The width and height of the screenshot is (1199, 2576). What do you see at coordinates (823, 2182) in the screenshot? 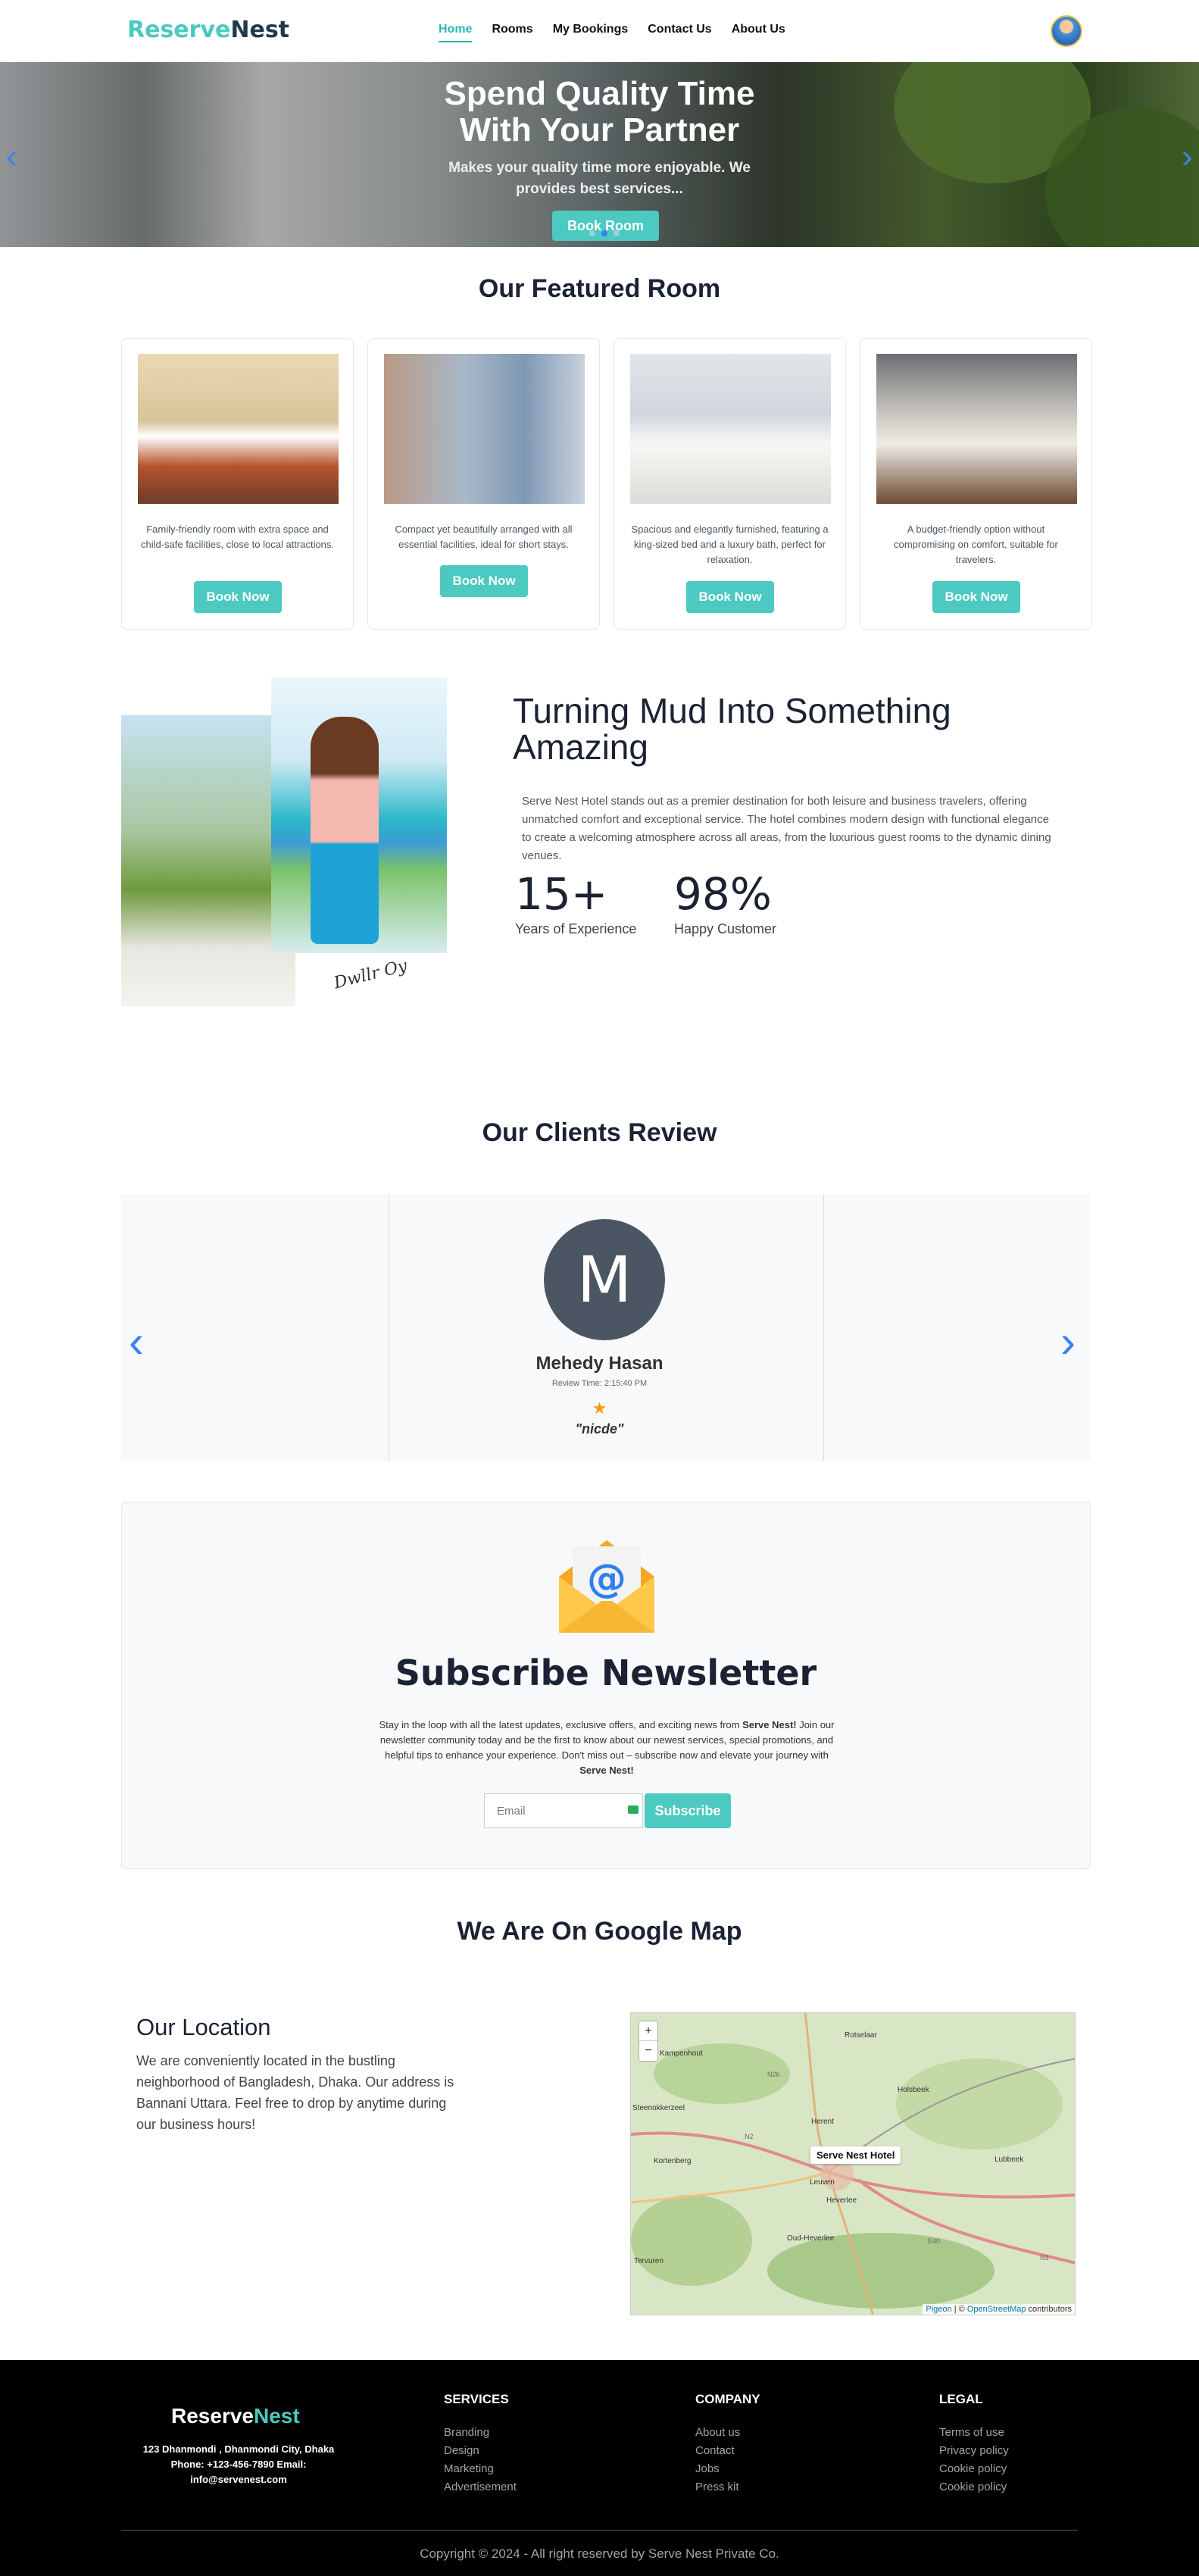
I see `map-place-label: Leuven` at bounding box center [823, 2182].